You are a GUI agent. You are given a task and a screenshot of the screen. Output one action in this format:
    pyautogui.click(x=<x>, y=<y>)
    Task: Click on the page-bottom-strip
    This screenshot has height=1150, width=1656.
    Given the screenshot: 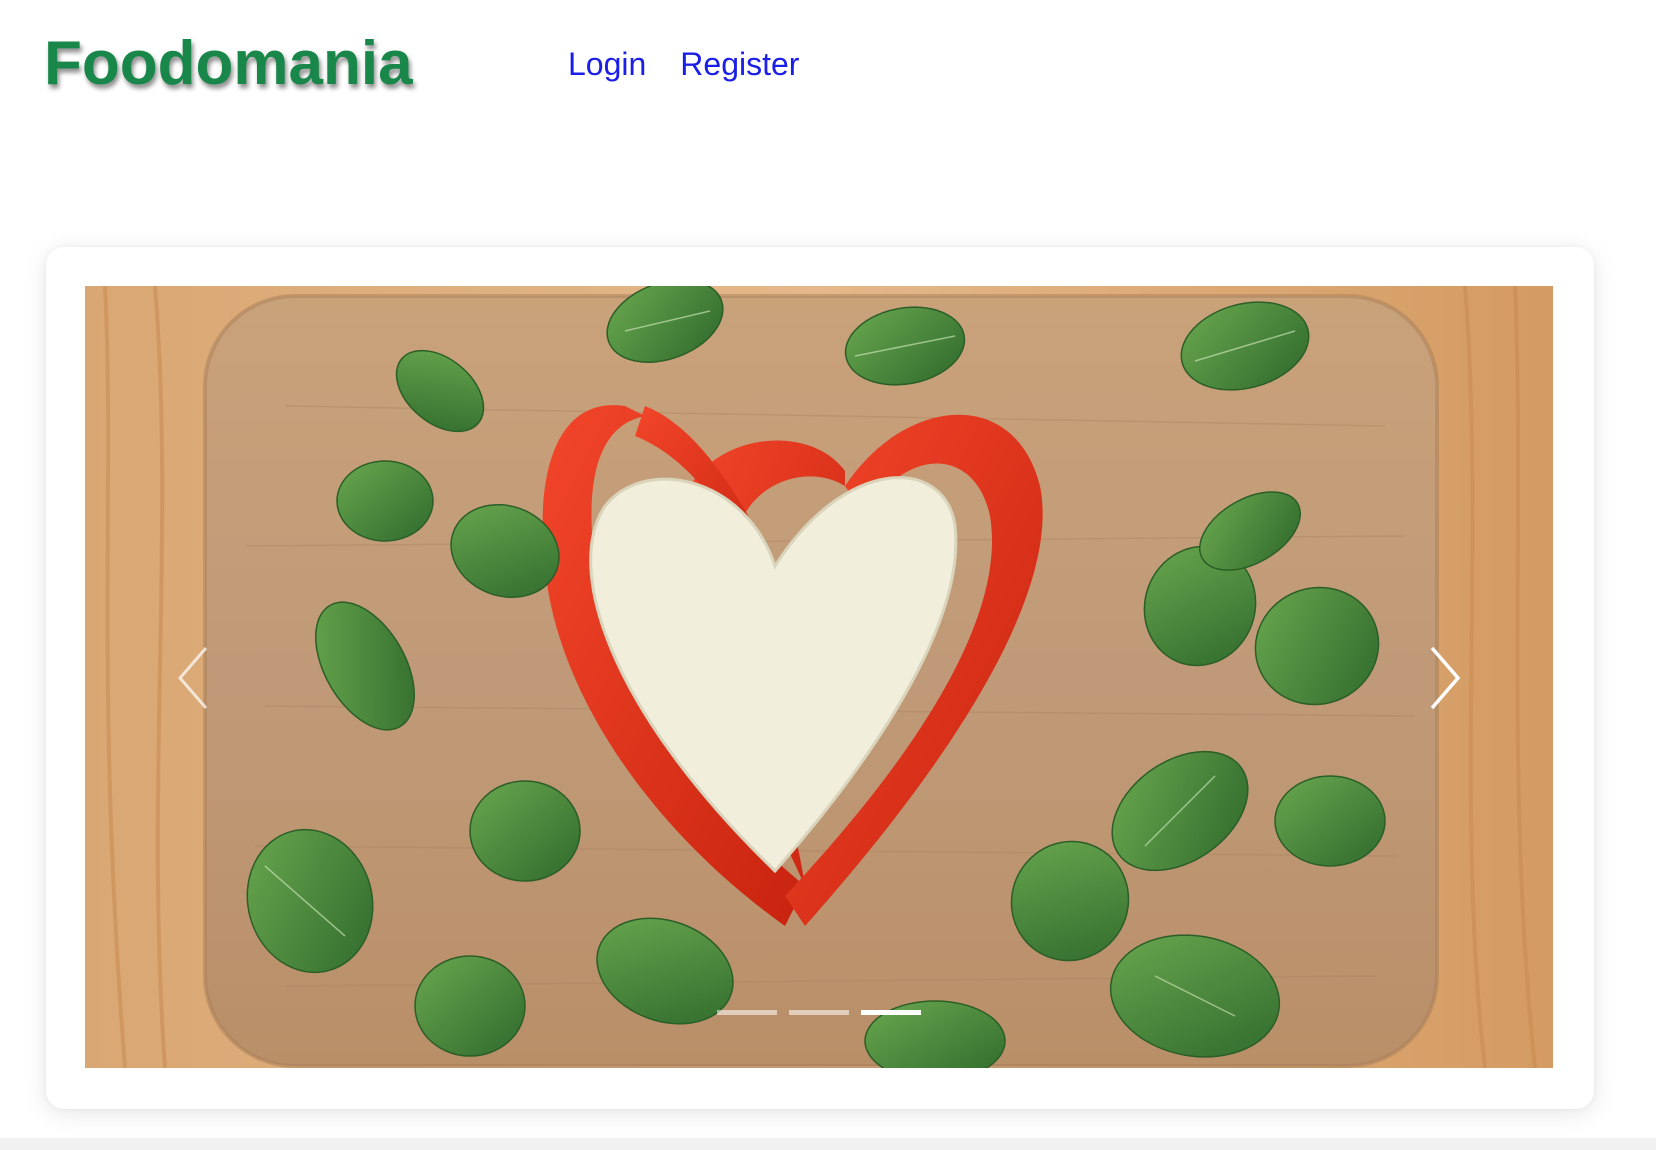 What is the action you would take?
    pyautogui.click(x=828, y=1144)
    